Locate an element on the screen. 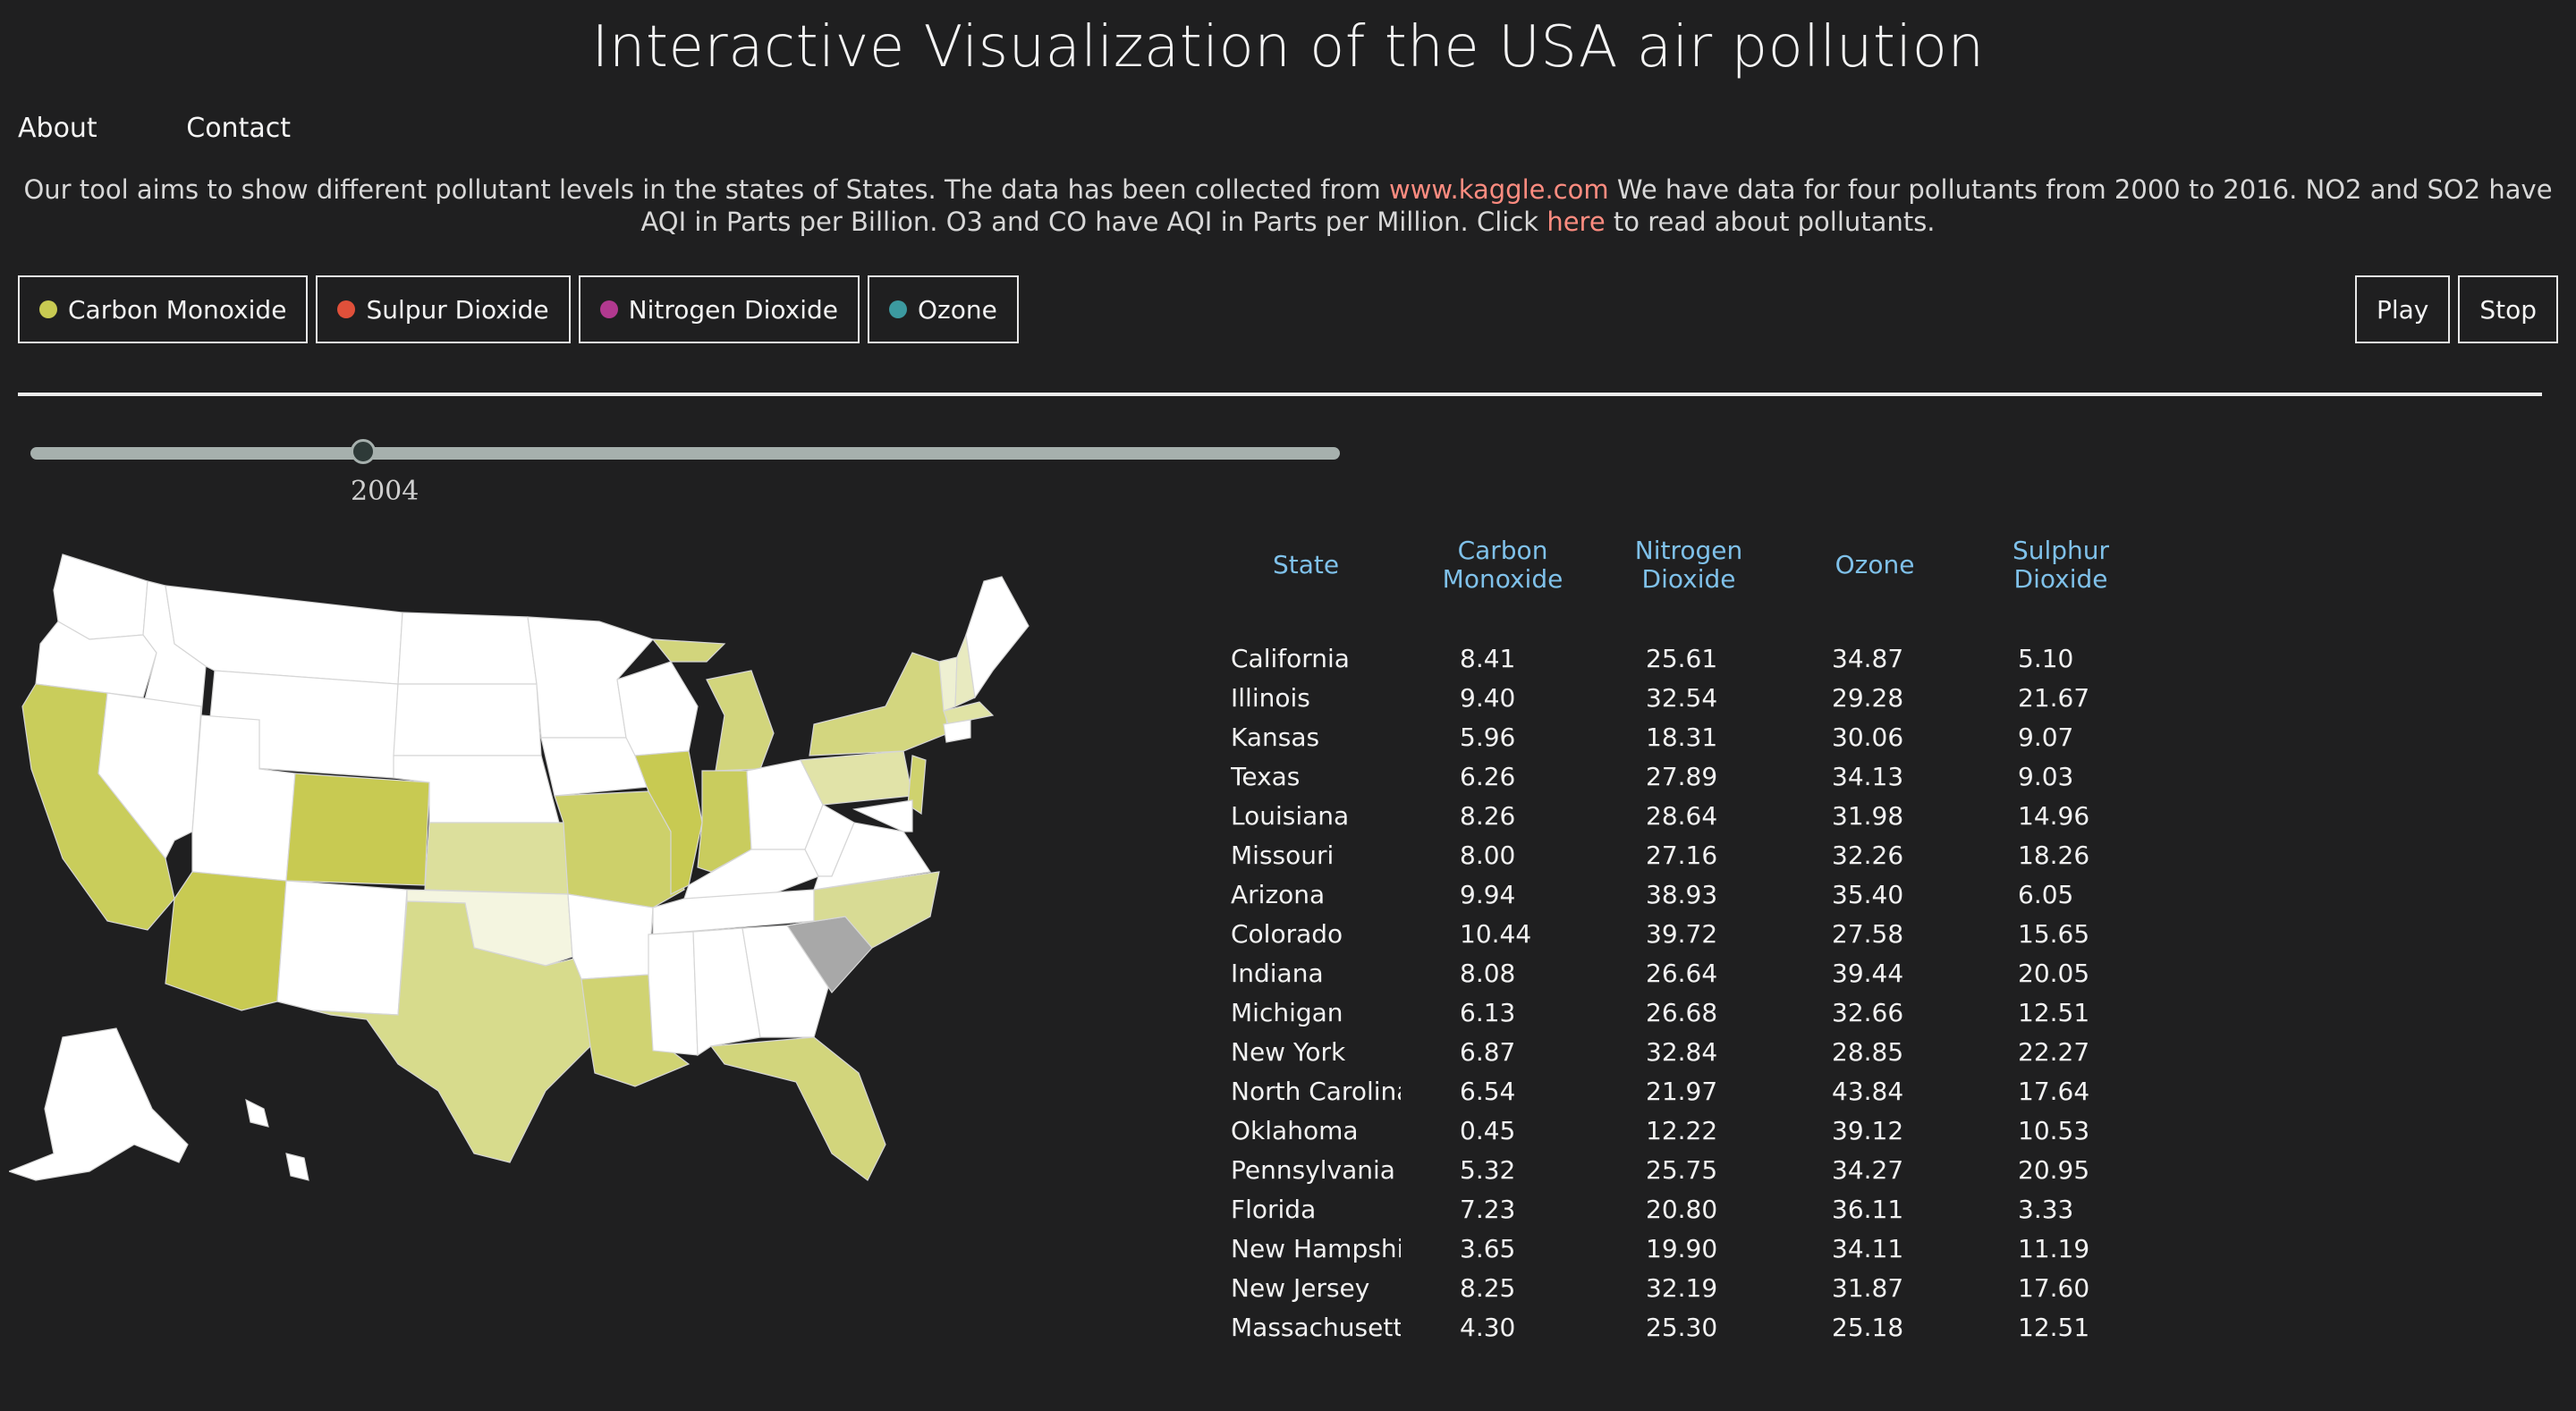 This screenshot has width=2576, height=1411. stop-button: Stop is located at coordinates (2508, 309).